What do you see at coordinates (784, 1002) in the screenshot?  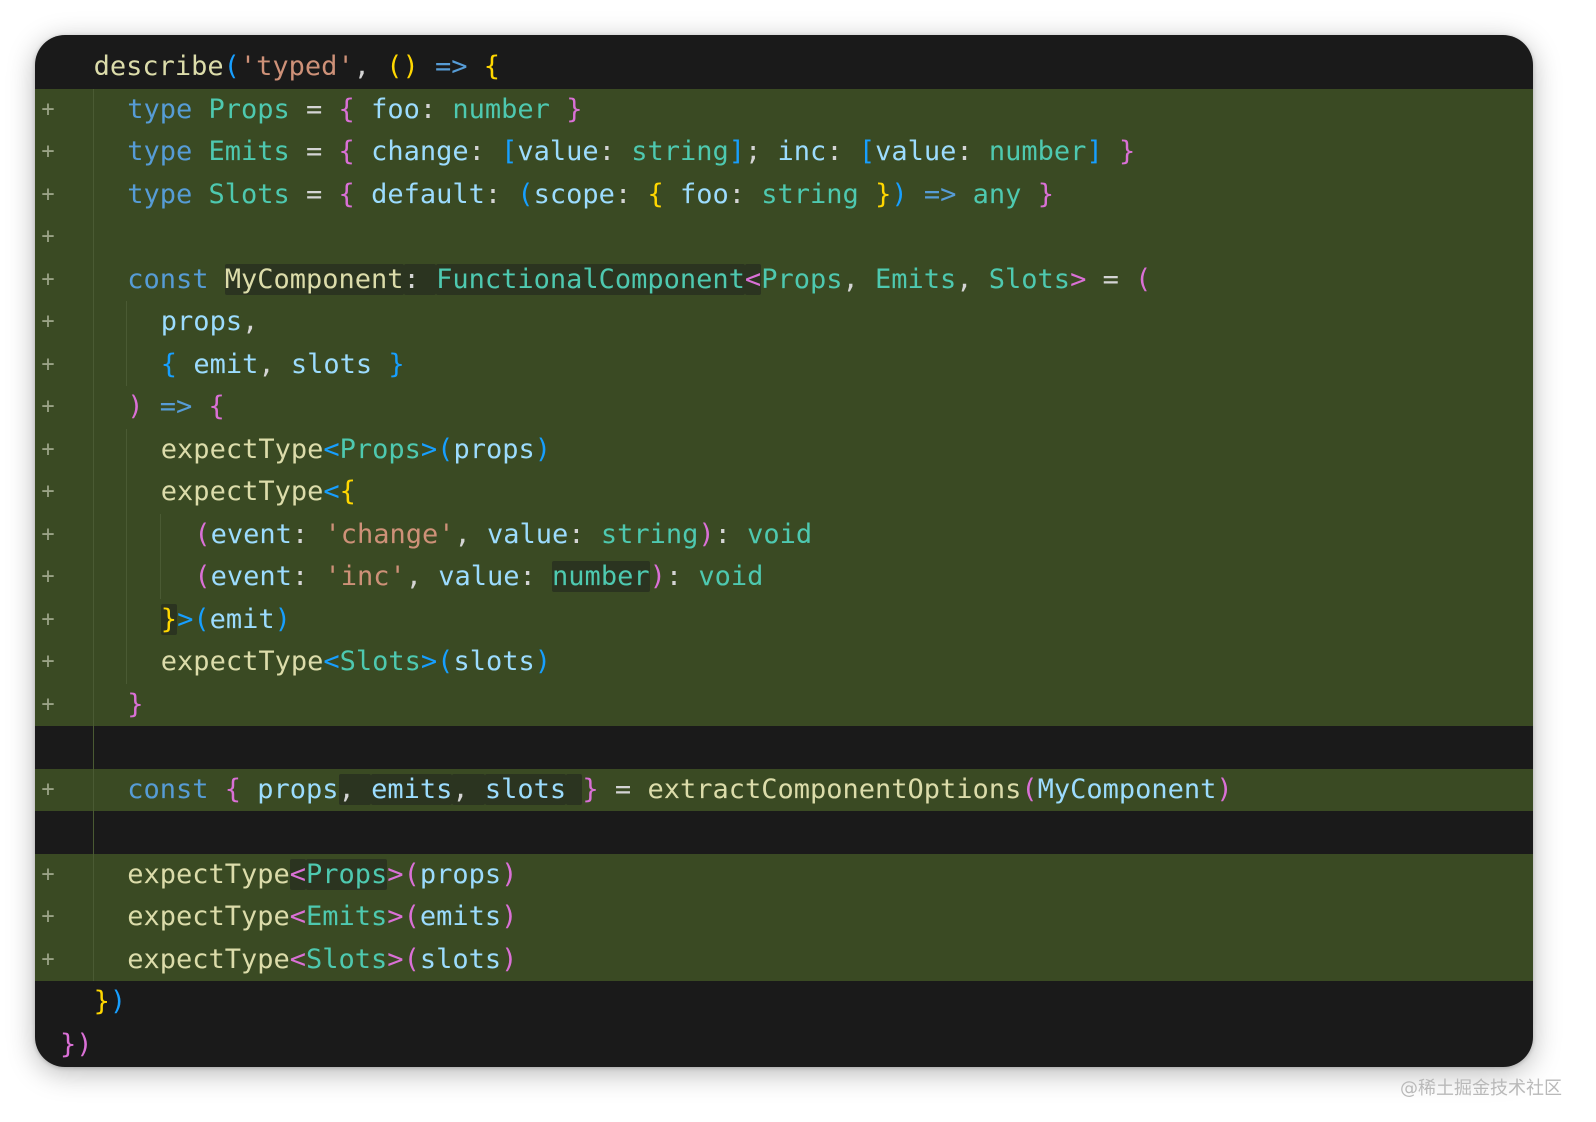 I see `code-line: })` at bounding box center [784, 1002].